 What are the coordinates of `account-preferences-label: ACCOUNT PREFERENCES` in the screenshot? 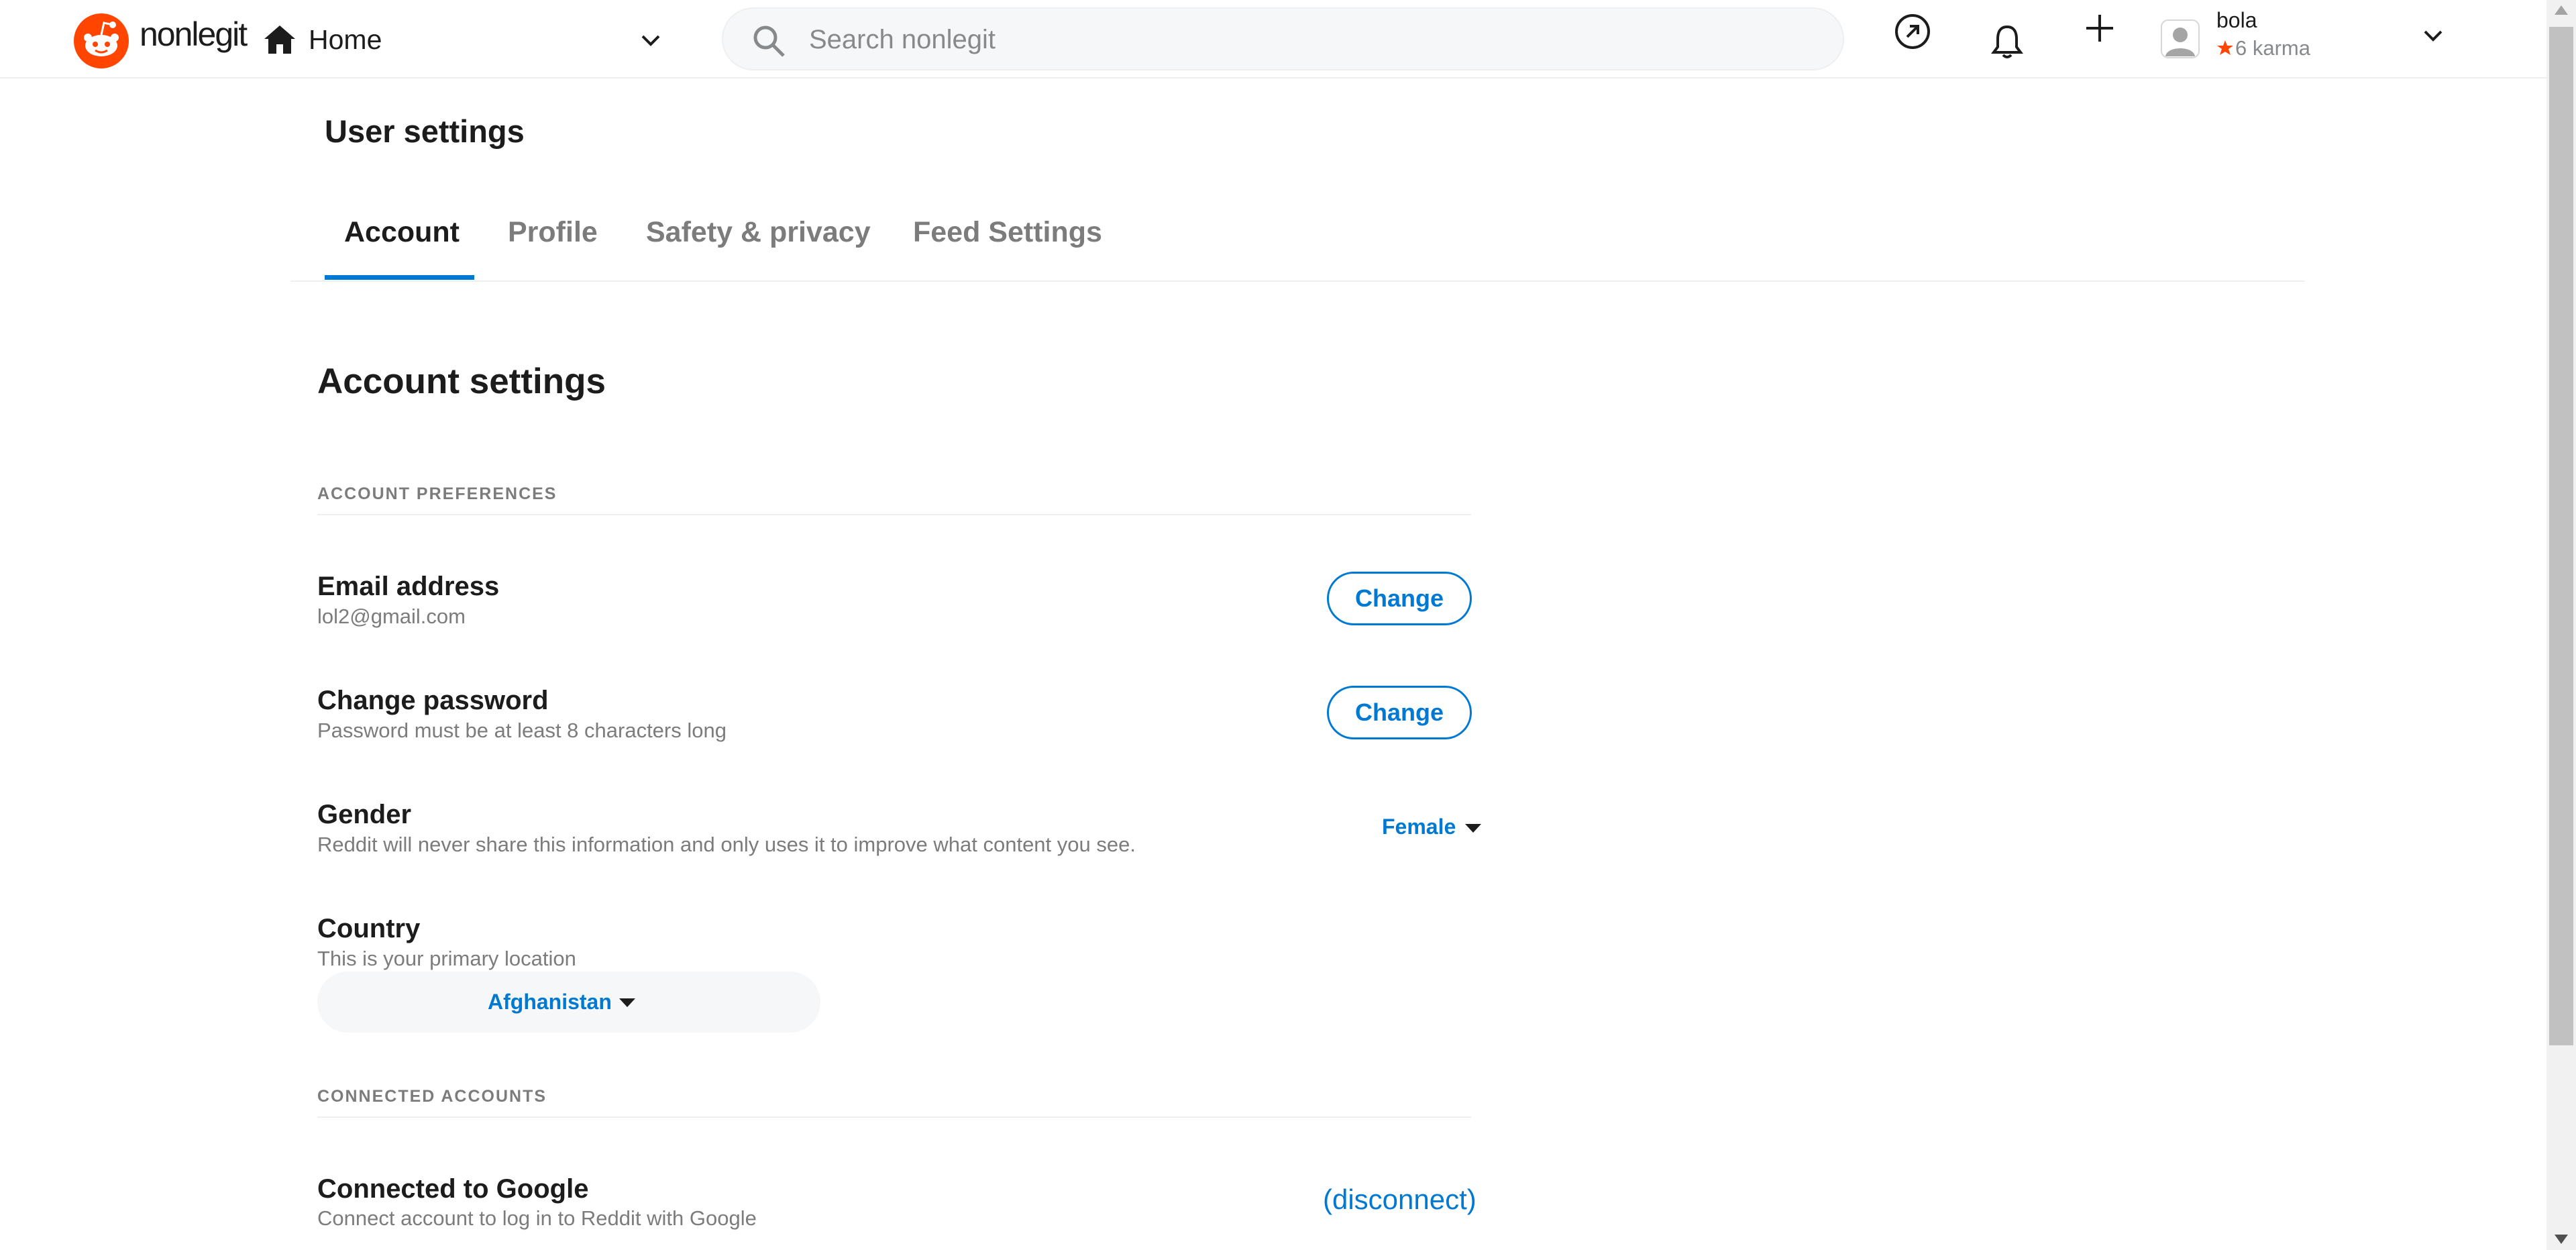 It's located at (437, 493).